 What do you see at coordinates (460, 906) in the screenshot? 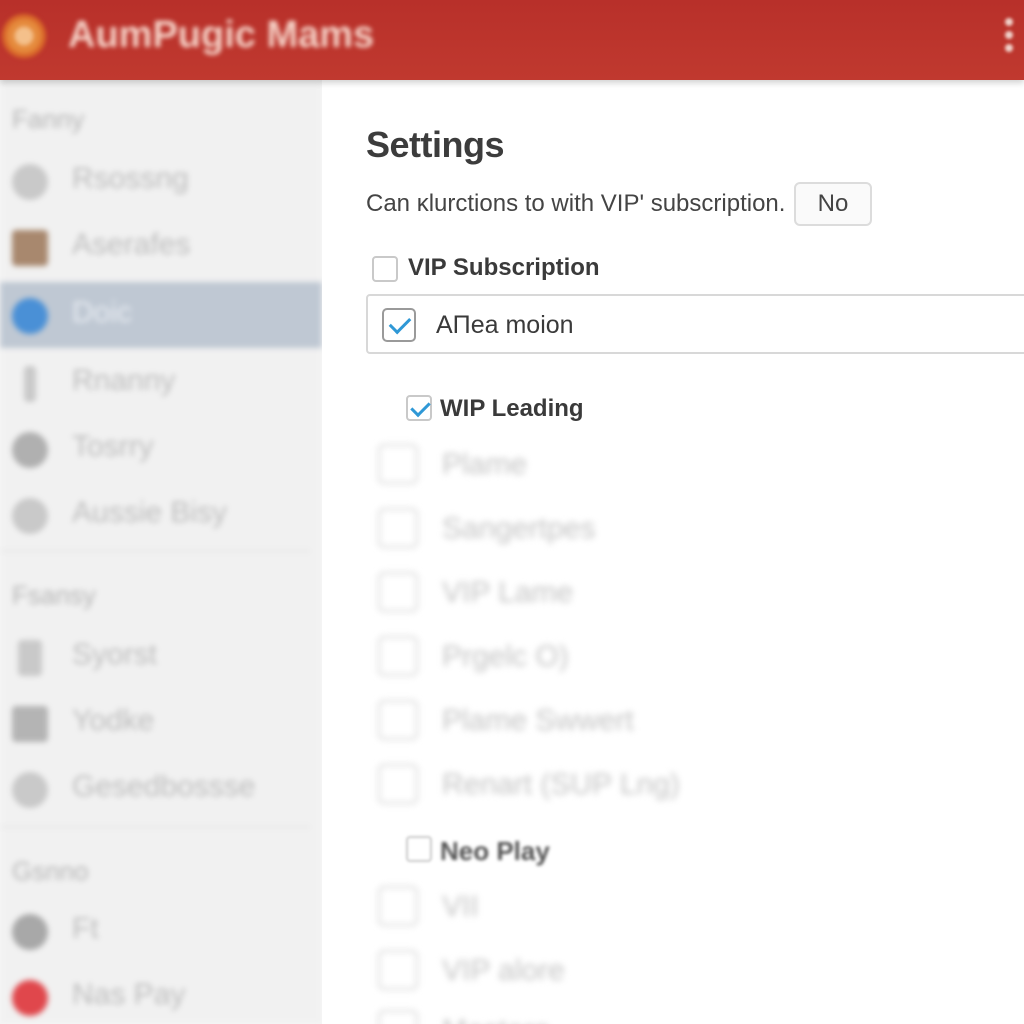
I see `option-label: VII` at bounding box center [460, 906].